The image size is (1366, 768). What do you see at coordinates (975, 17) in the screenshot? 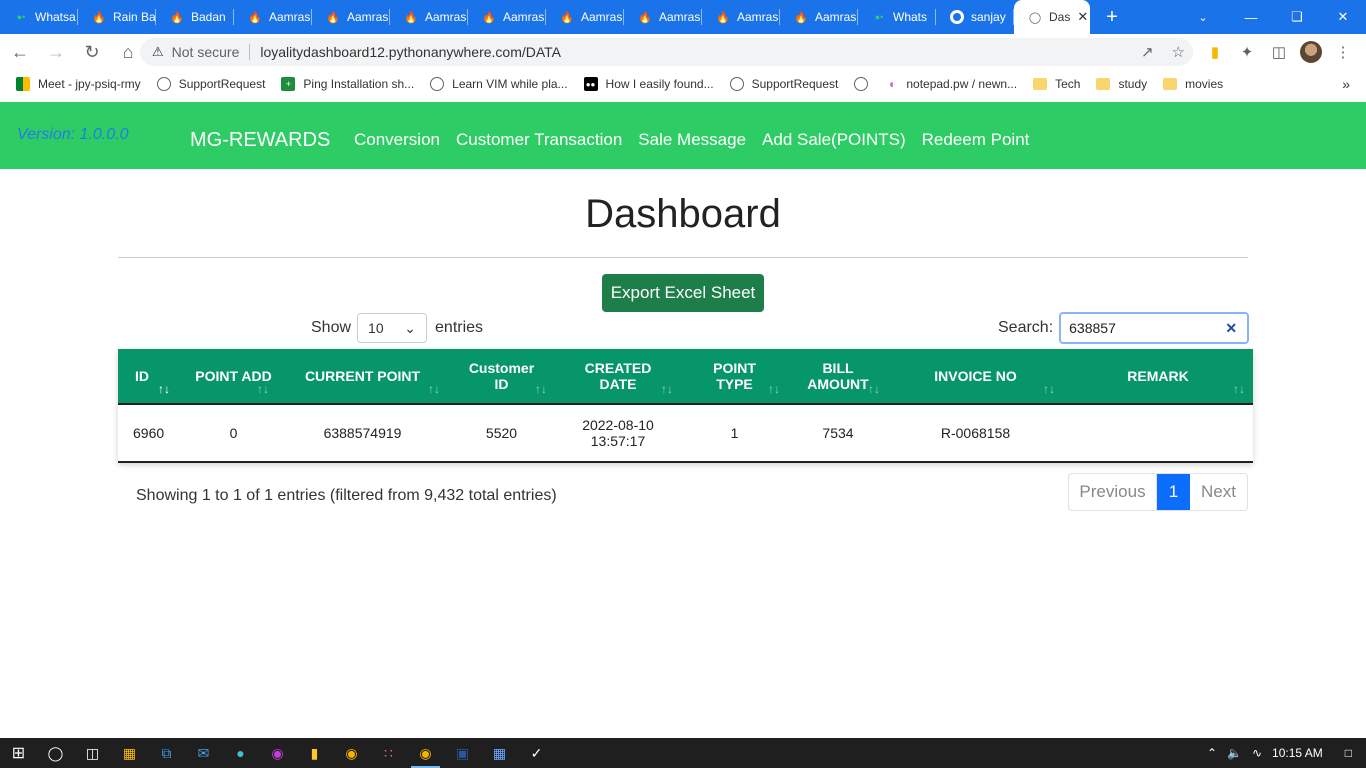
I see `browser-tab: sanjay` at bounding box center [975, 17].